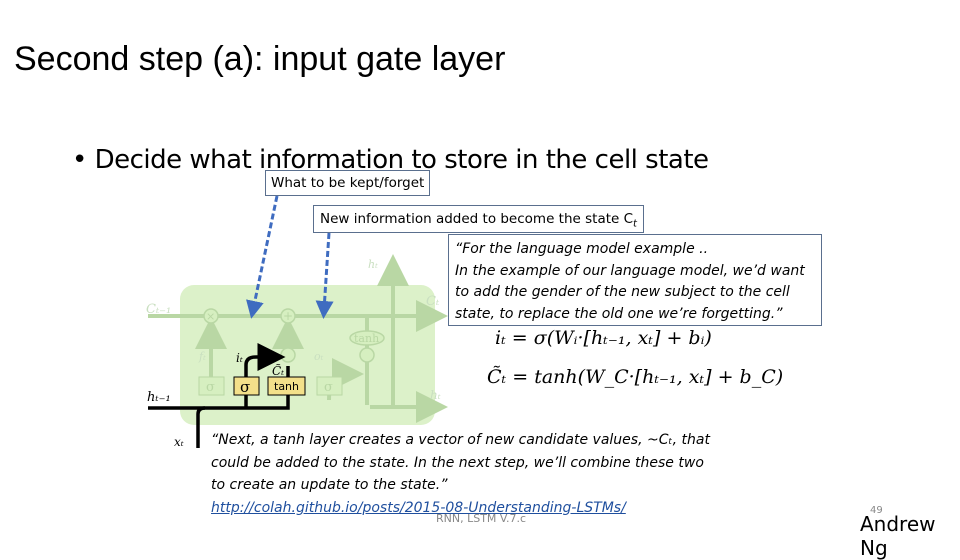 The image size is (960, 560). I want to click on slide-footer: RNN, LSTM V.7.c, so click(481, 518).